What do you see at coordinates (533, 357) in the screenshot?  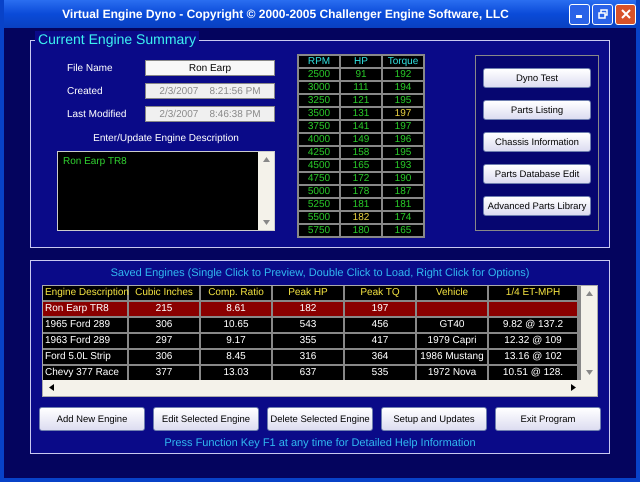 I see `table-cell: 13.16 @ 102` at bounding box center [533, 357].